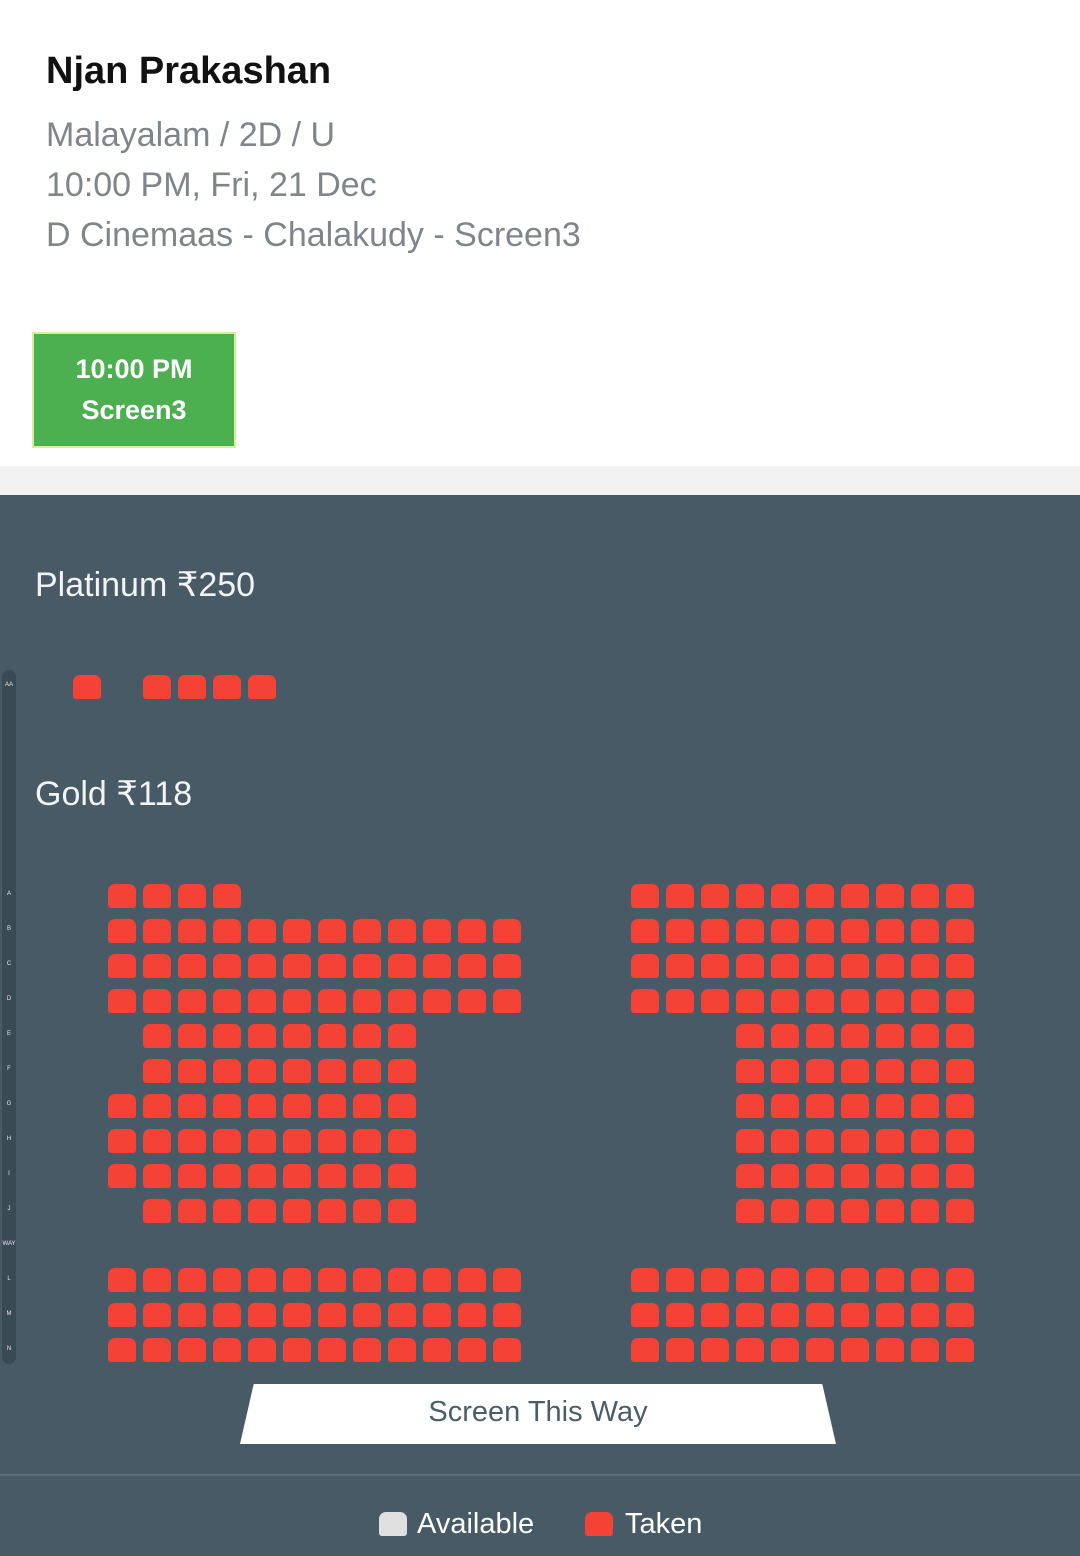 The height and width of the screenshot is (1556, 1080). Describe the element at coordinates (134, 390) in the screenshot. I see `showtime-button: 10:00 PM Screen3` at that location.